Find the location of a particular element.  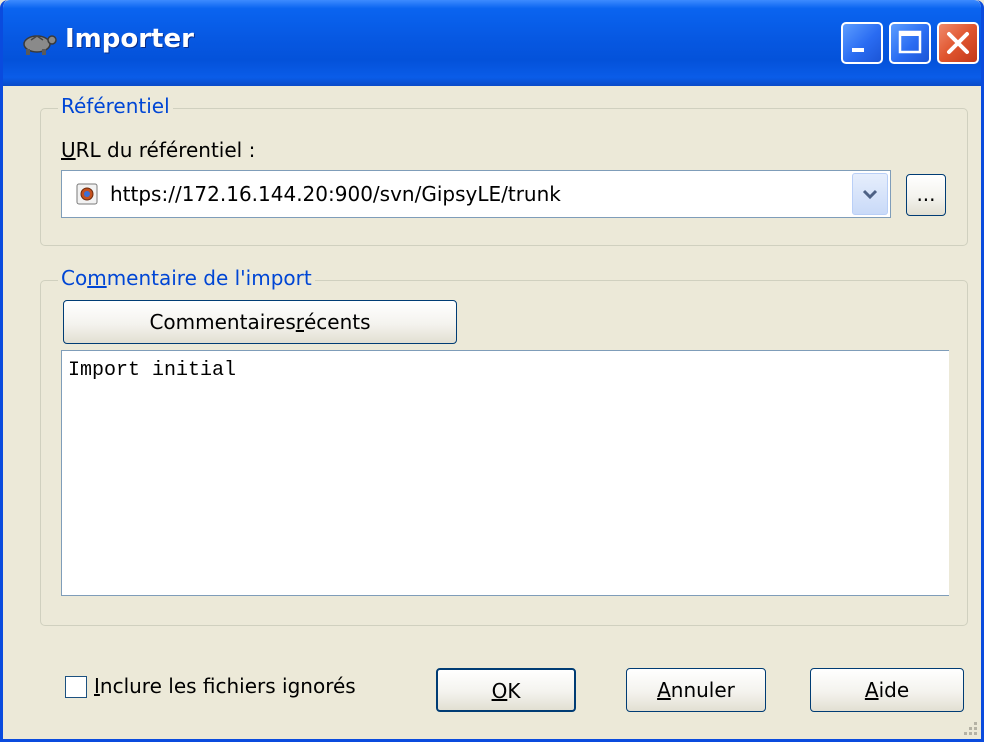

title-bar: Importer is located at coordinates (492, 43).